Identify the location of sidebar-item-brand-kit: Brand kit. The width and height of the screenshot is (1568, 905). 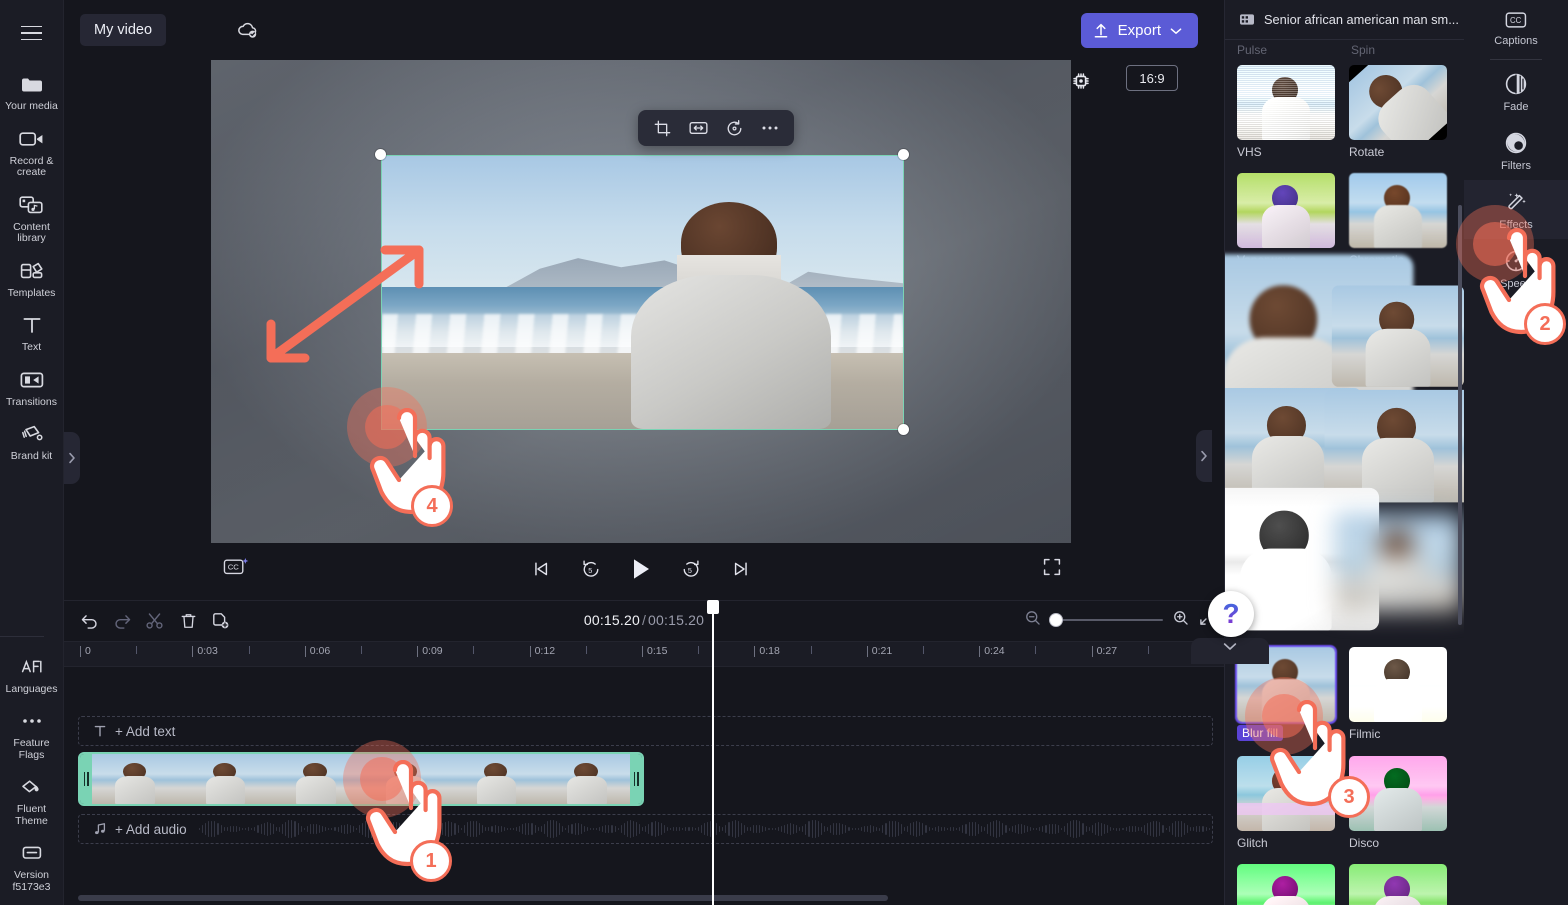
(32, 441).